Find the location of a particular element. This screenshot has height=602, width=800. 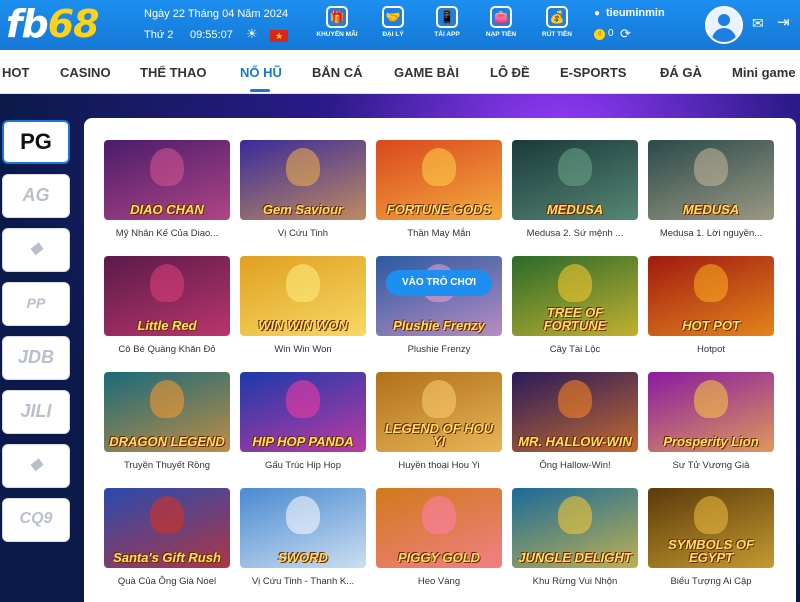

game-card: LEGEND OF HOU YI Huyền thoại Hou Yi is located at coordinates (439, 425).